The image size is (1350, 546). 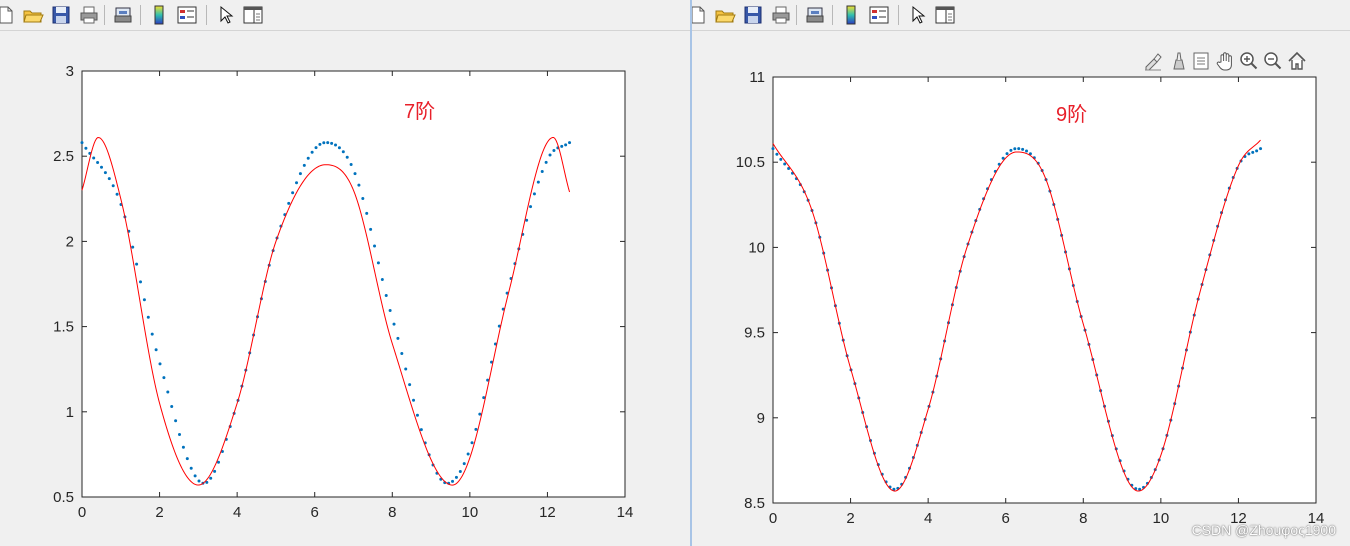 What do you see at coordinates (547, 512) in the screenshot?
I see `x-tick-label: 12` at bounding box center [547, 512].